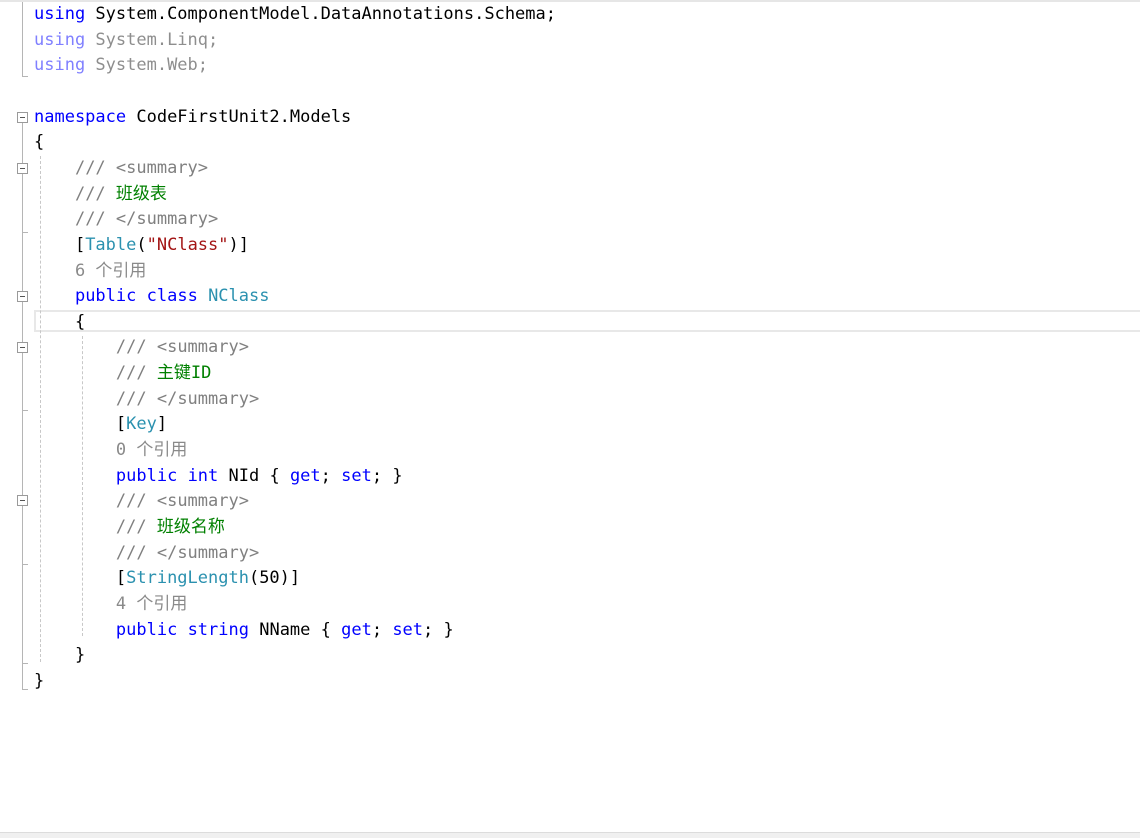 The image size is (1140, 838). What do you see at coordinates (110, 450) in the screenshot?
I see `code-line: 0 个引用` at bounding box center [110, 450].